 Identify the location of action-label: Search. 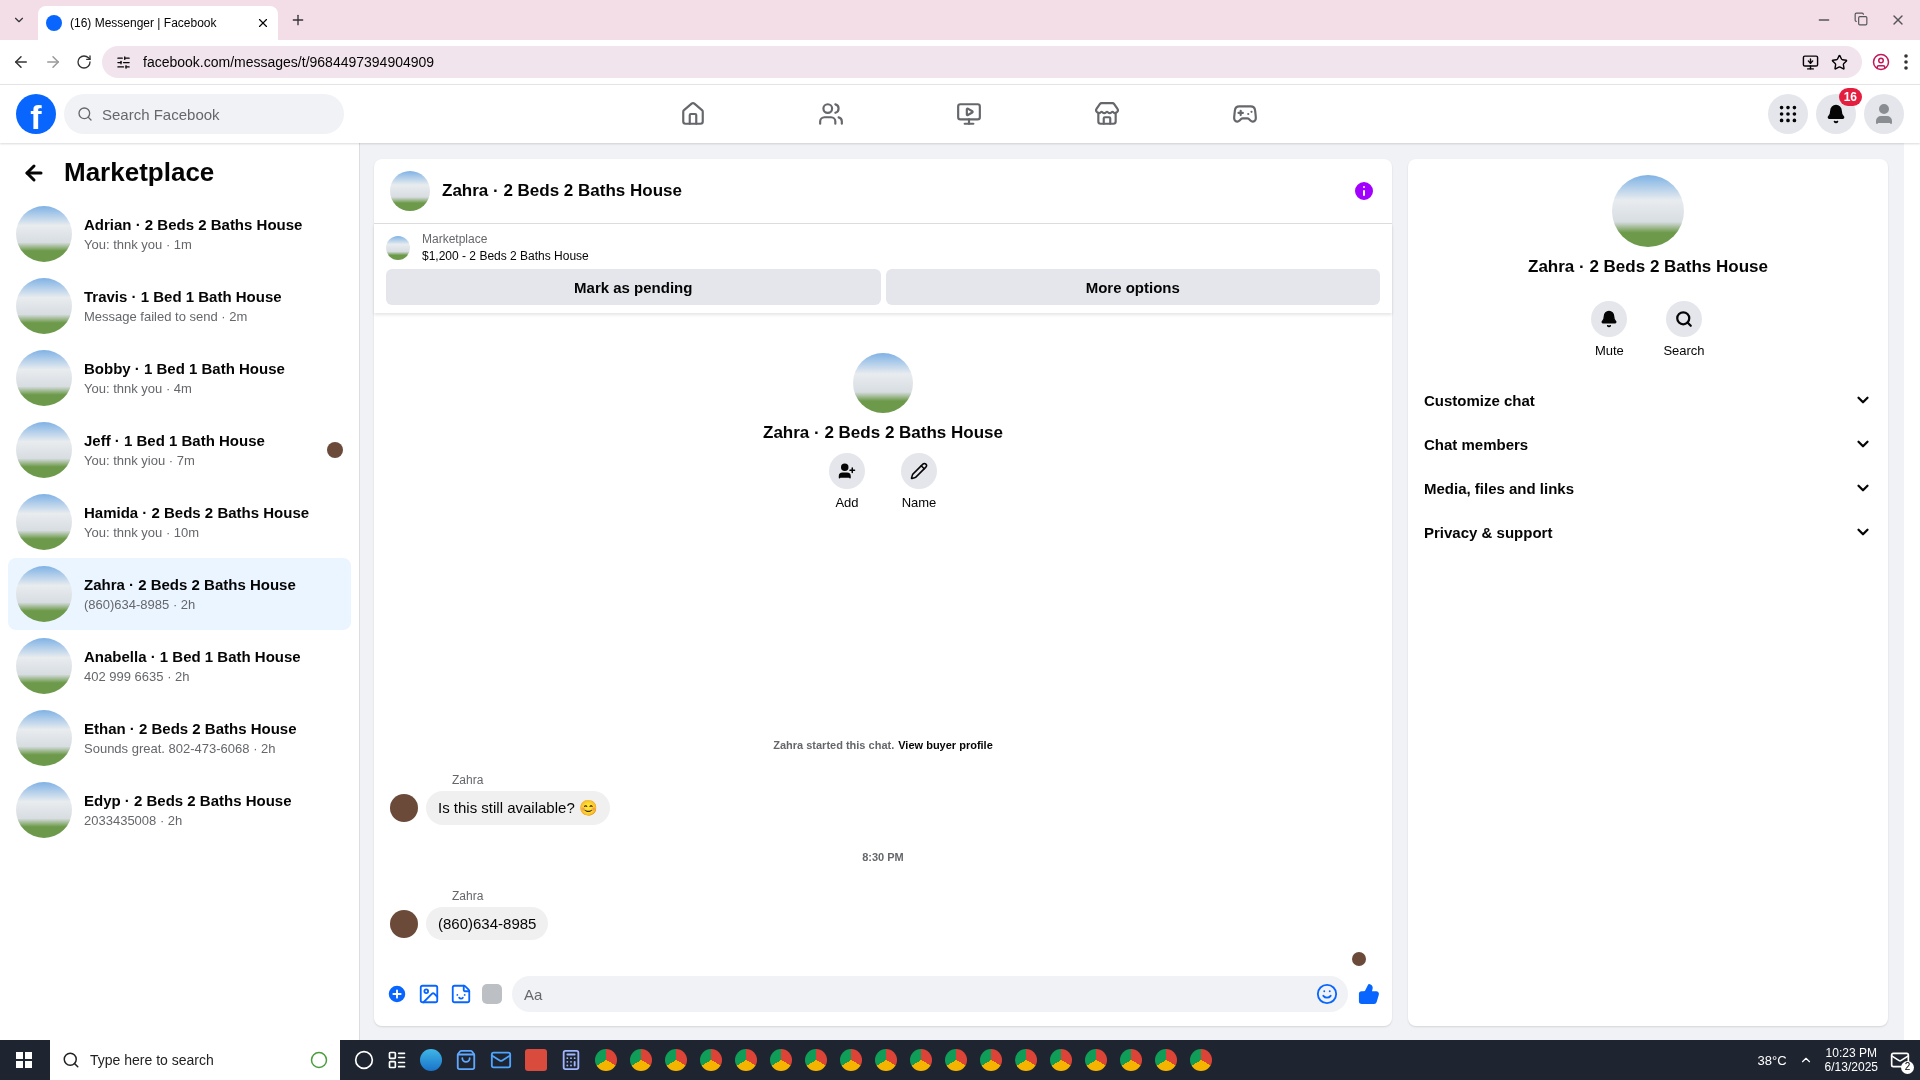
(1684, 350).